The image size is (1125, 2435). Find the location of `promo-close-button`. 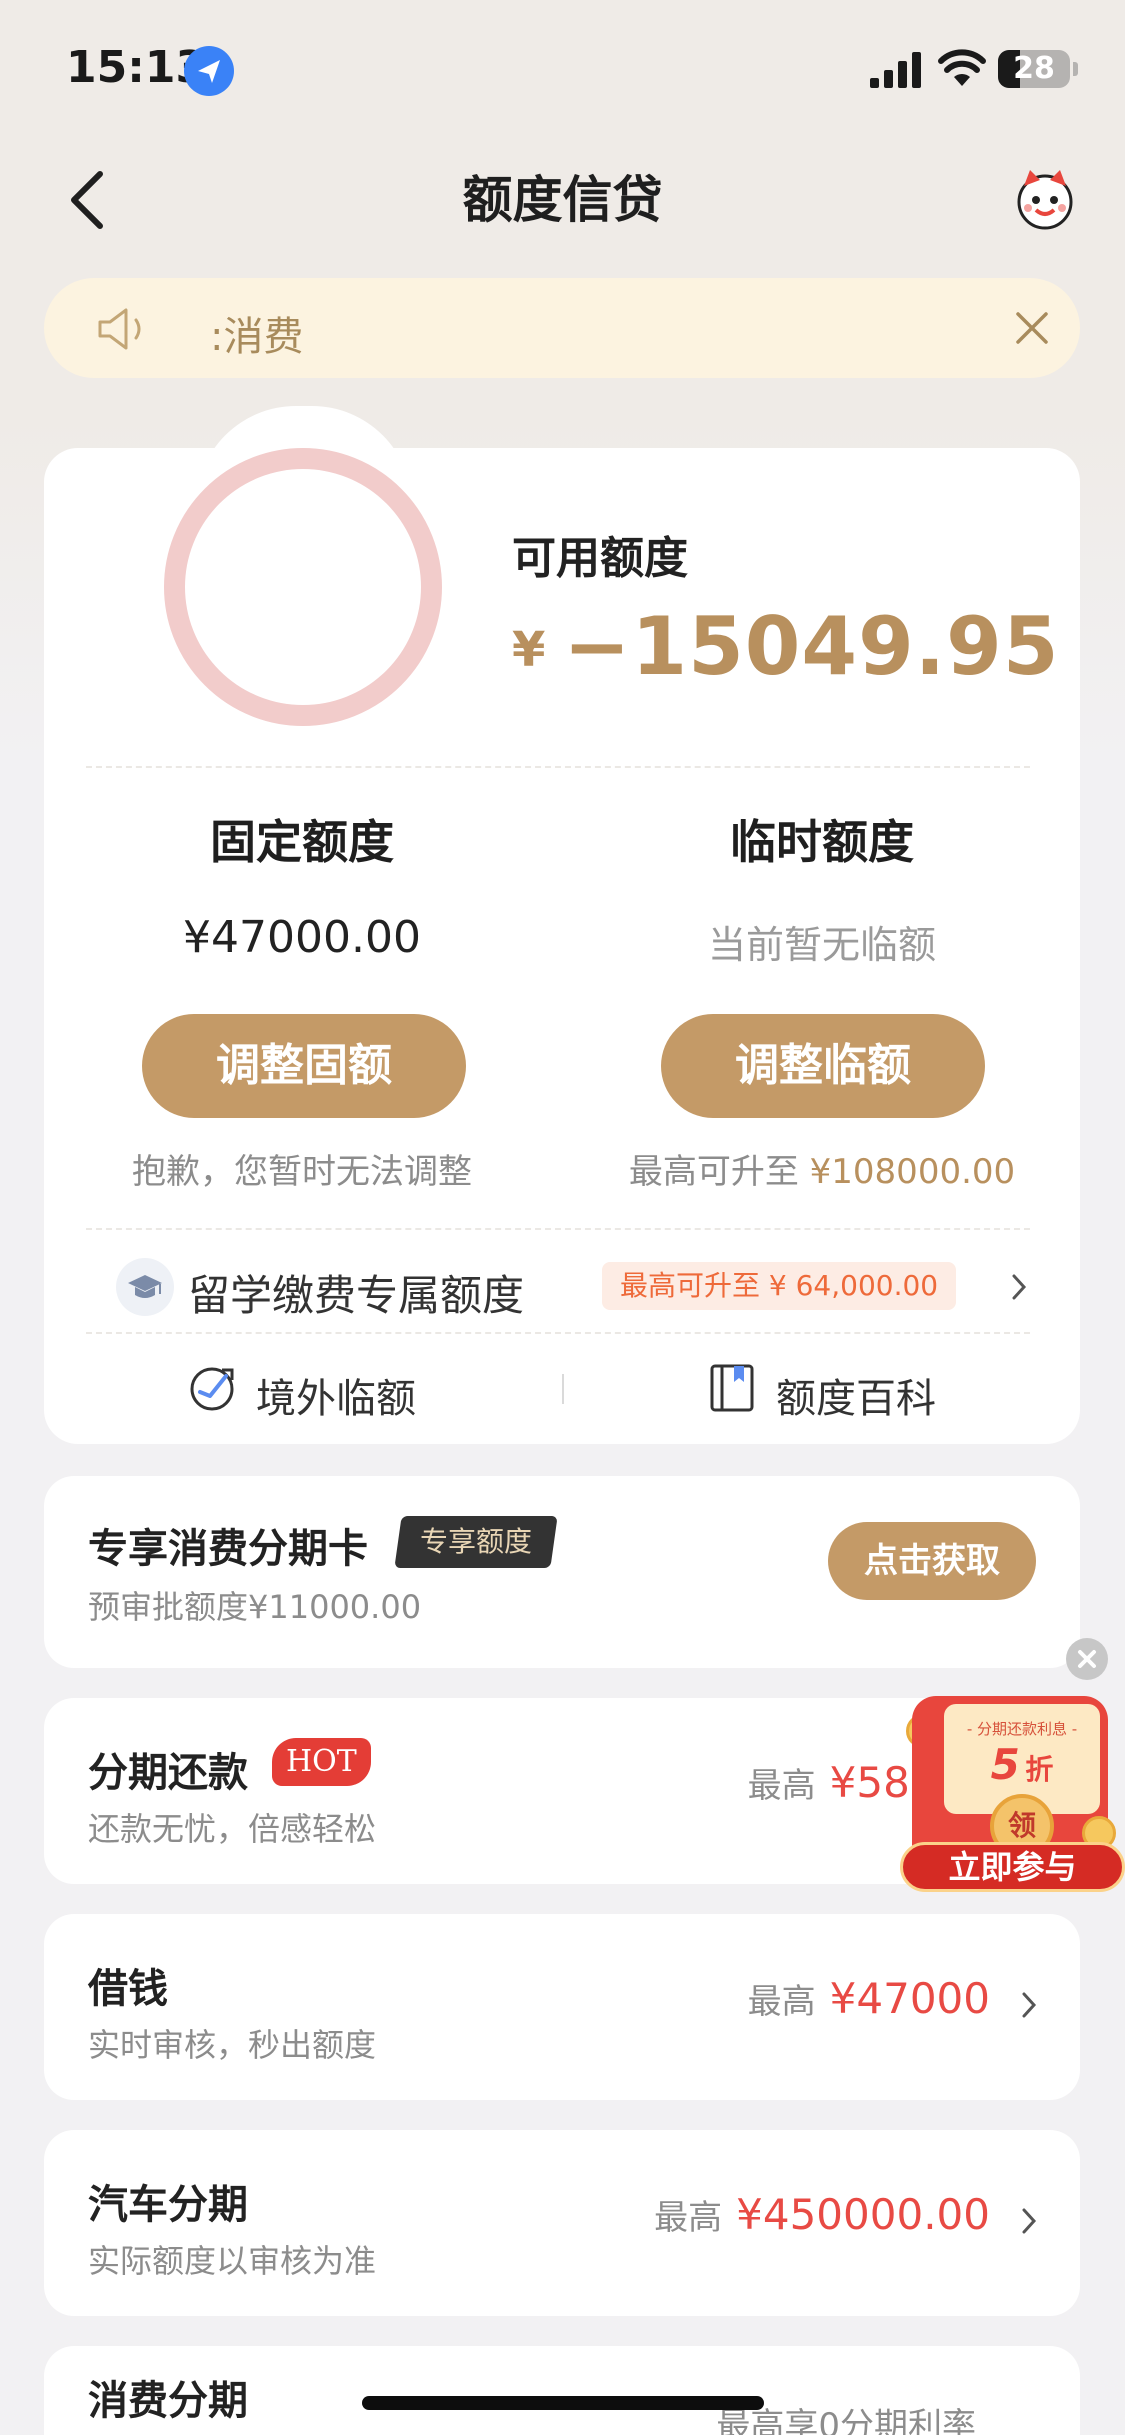

promo-close-button is located at coordinates (1087, 1659).